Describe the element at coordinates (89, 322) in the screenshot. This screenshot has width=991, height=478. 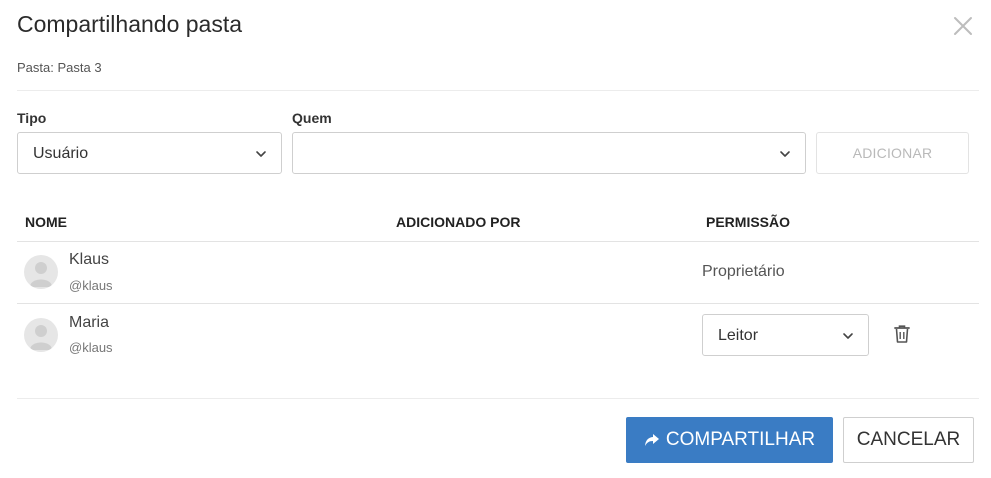
I see `user-name: Maria` at that location.